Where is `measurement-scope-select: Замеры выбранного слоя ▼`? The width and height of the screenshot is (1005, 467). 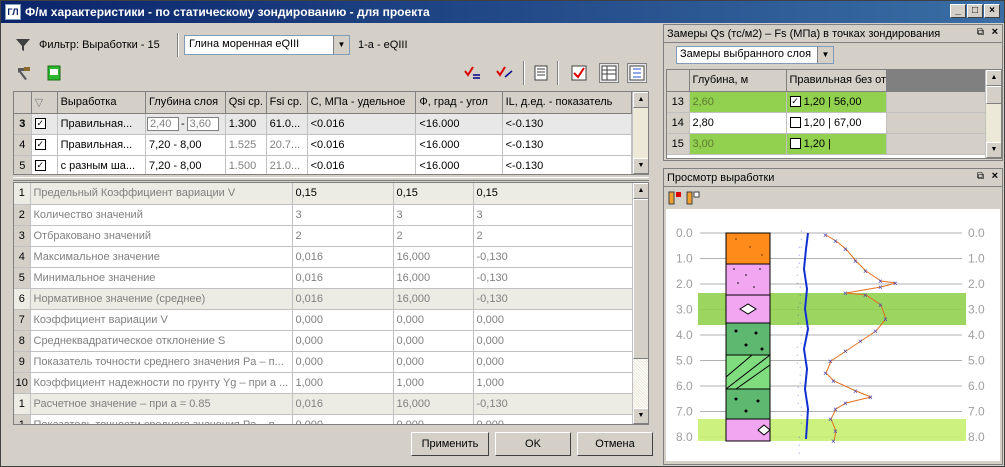 measurement-scope-select: Замеры выбранного слоя ▼ is located at coordinates (755, 55).